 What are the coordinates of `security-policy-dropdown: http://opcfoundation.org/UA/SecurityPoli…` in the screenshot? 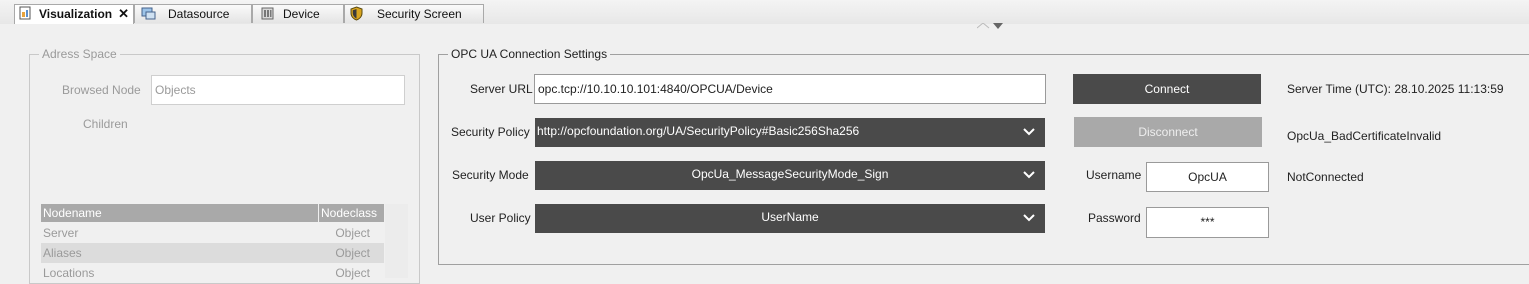 It's located at (790, 132).